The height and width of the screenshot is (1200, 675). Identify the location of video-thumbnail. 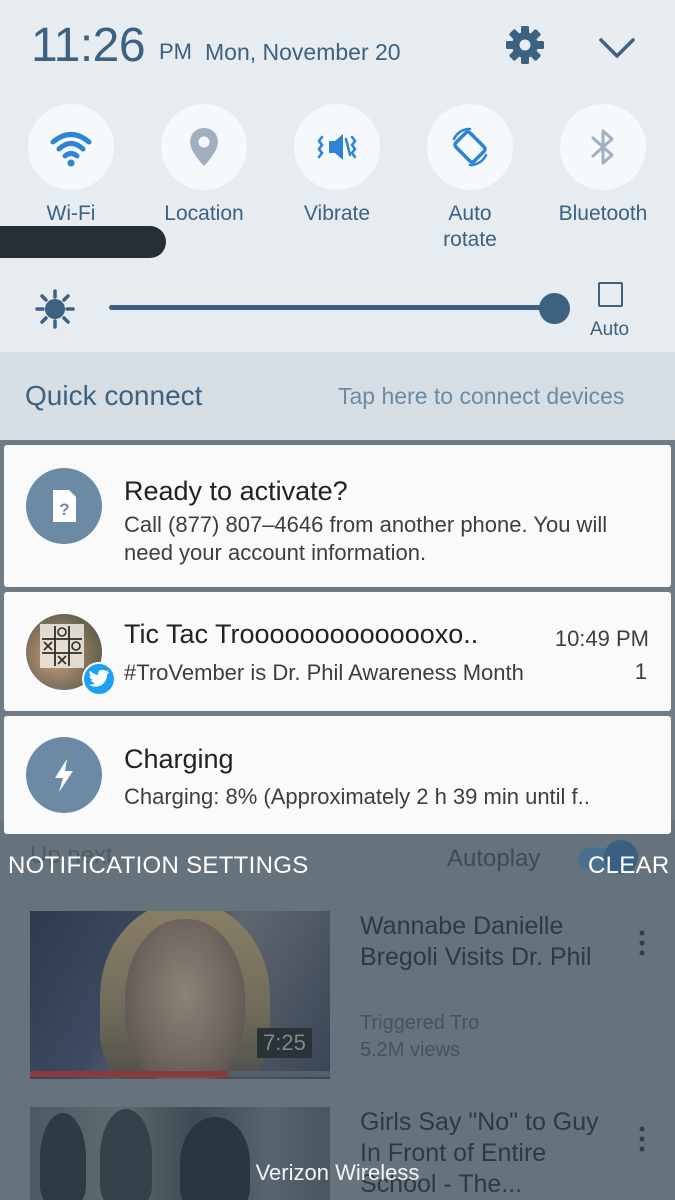
(180, 1153).